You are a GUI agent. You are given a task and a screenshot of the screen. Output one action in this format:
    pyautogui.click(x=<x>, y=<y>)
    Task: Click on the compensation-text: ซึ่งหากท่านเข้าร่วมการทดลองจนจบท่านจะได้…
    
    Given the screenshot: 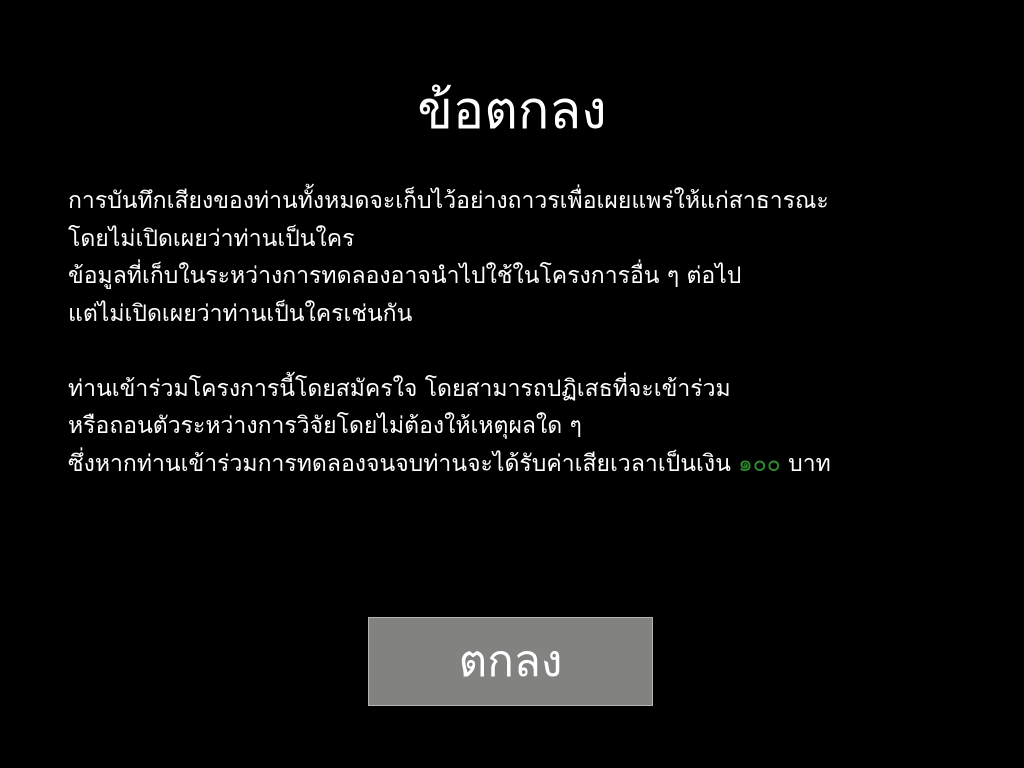 What is the action you would take?
    pyautogui.click(x=399, y=463)
    